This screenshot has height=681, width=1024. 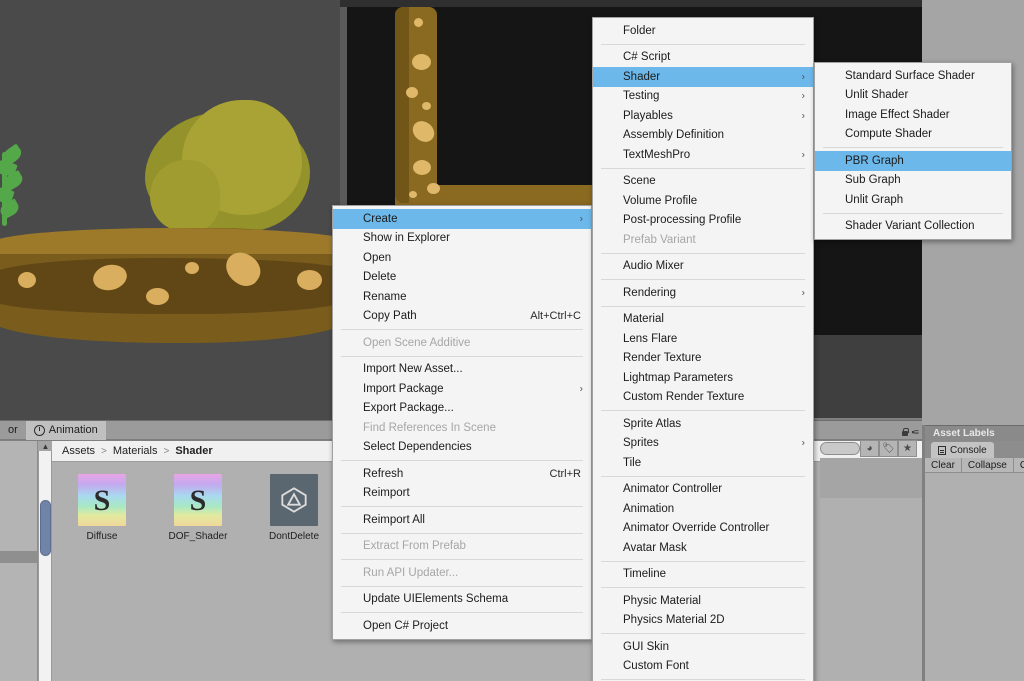 What do you see at coordinates (962, 450) in the screenshot?
I see `tab-console: Console` at bounding box center [962, 450].